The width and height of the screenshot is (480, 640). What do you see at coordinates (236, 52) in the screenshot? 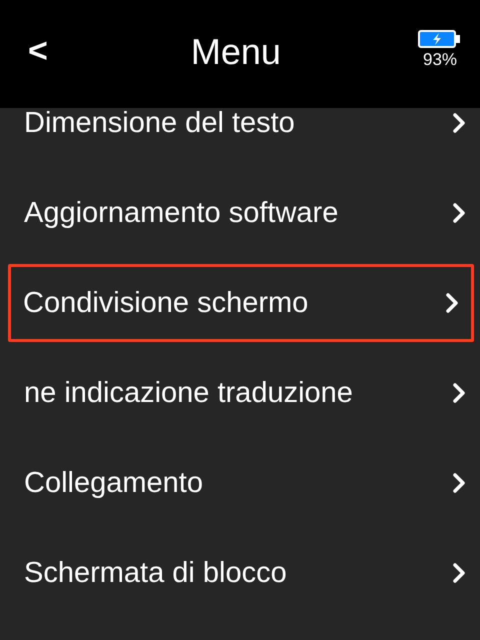
I see `screen-title: Menu` at bounding box center [236, 52].